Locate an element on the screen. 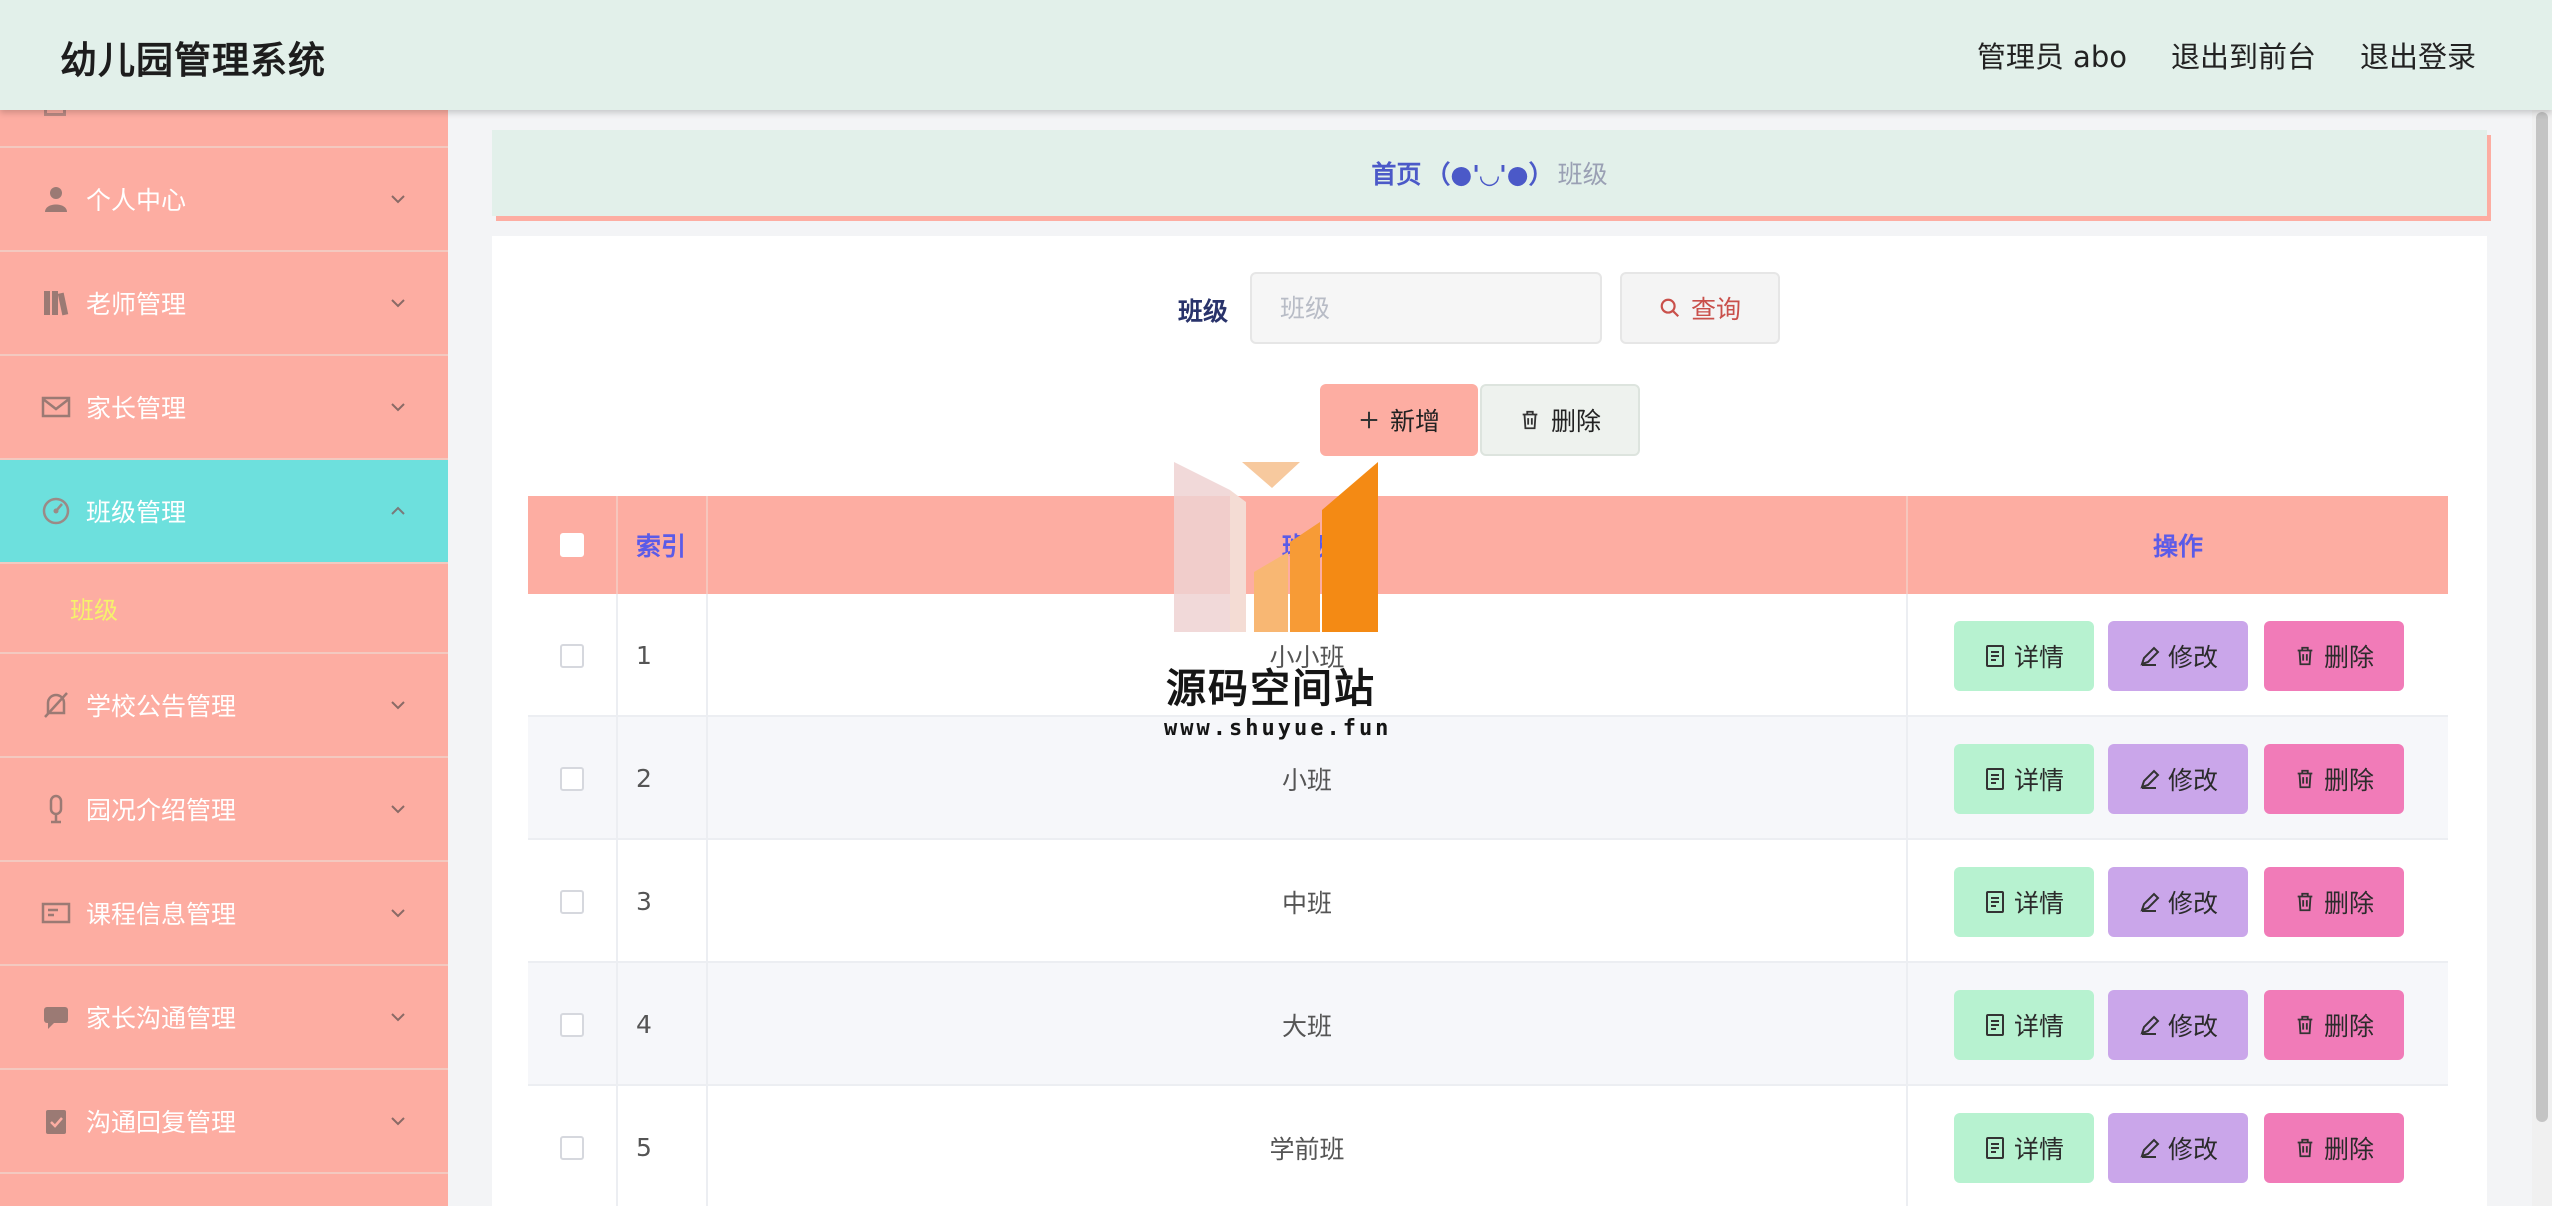 This screenshot has width=2552, height=1206. logout-link: 退出登录 is located at coordinates (2418, 55).